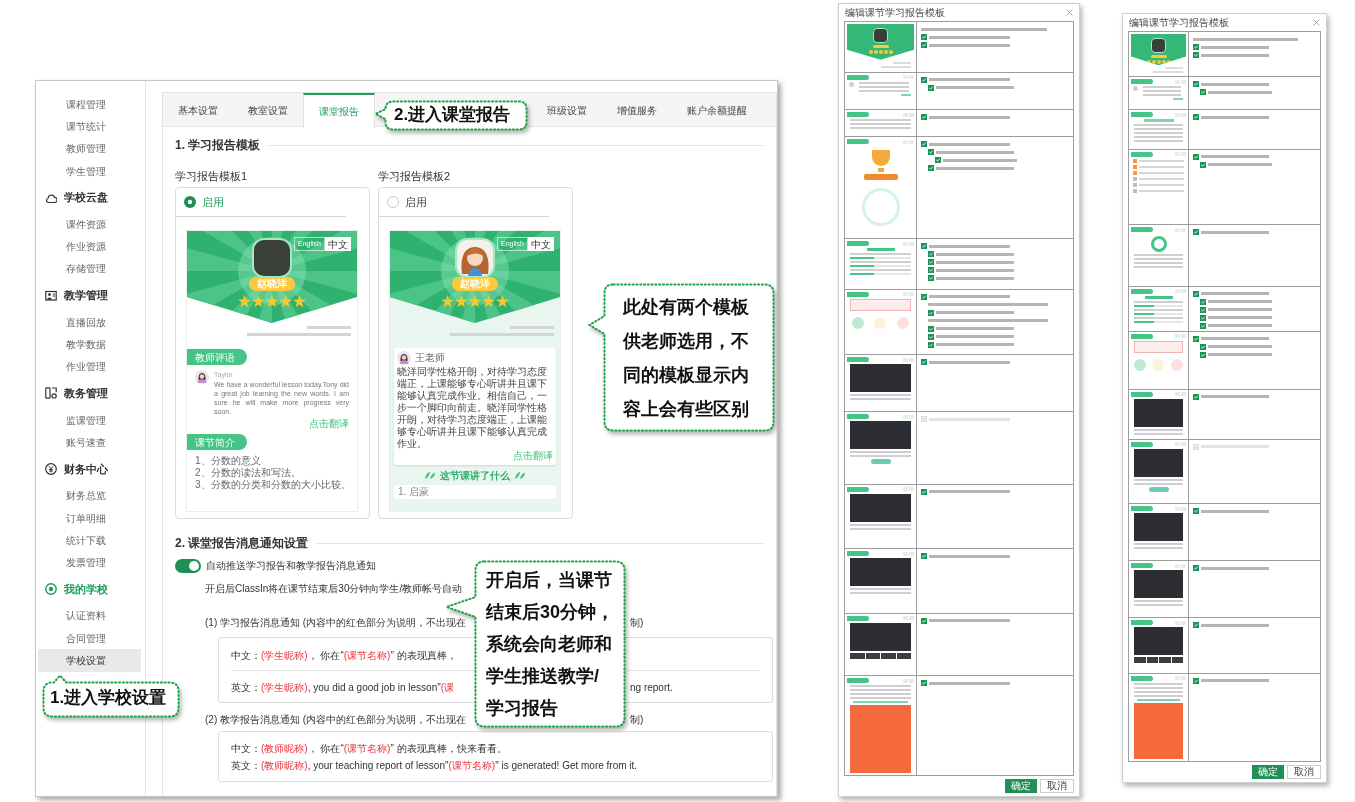 This screenshot has width=1355, height=802. What do you see at coordinates (268, 110) in the screenshot?
I see `tab: 教室设置` at bounding box center [268, 110].